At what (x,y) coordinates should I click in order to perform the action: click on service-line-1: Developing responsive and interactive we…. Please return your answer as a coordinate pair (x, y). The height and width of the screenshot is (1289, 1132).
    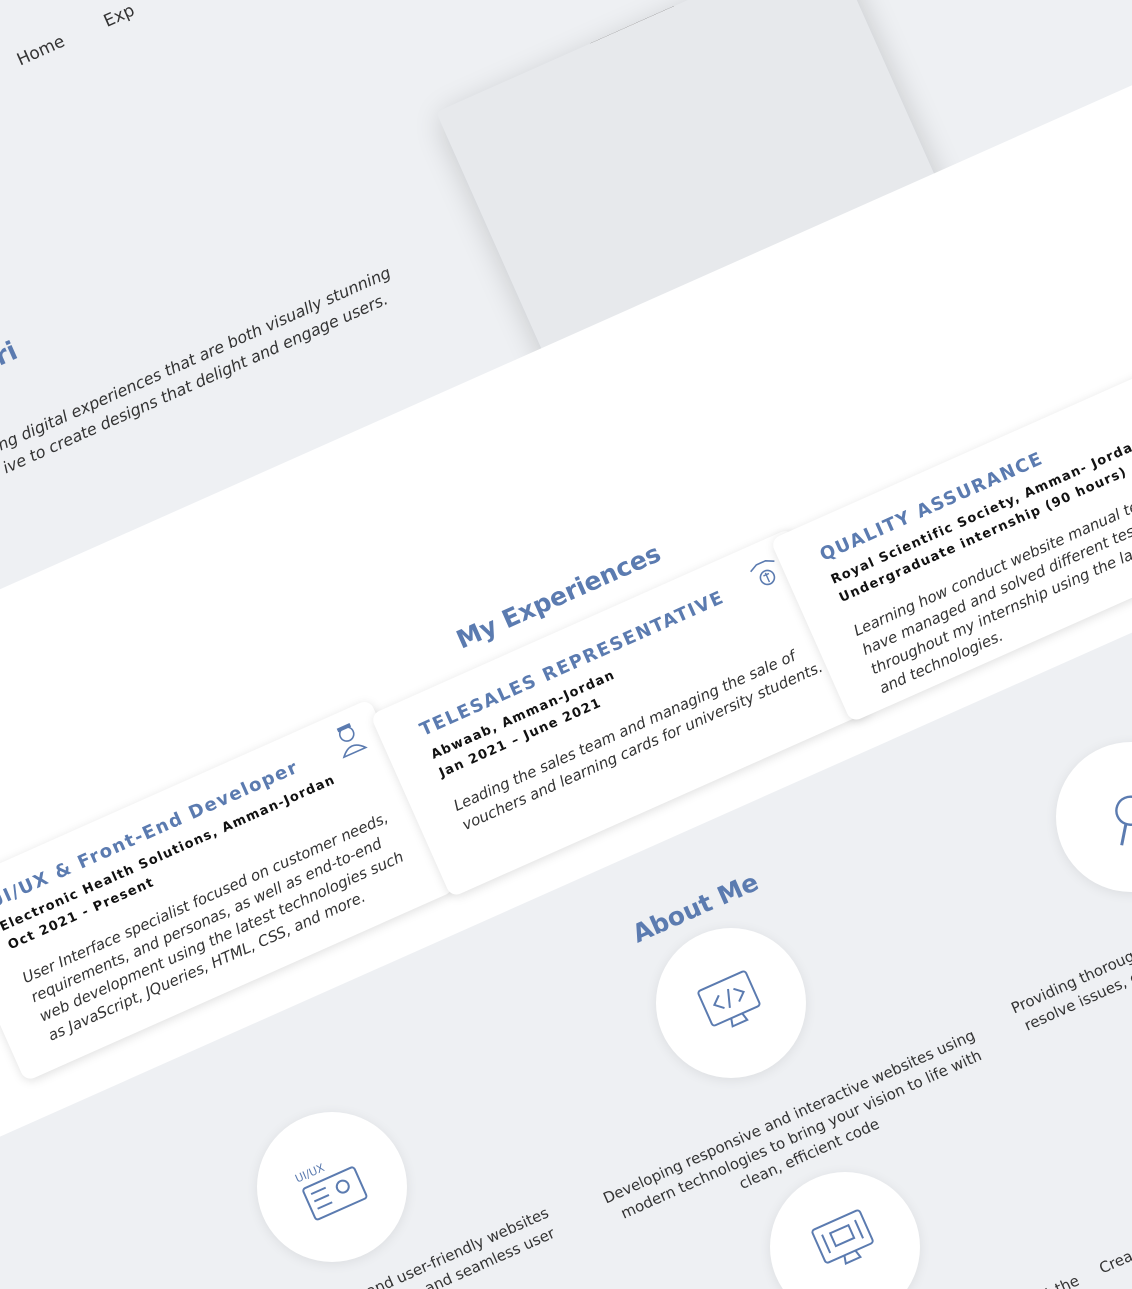
    Looking at the image, I should click on (789, 1117).